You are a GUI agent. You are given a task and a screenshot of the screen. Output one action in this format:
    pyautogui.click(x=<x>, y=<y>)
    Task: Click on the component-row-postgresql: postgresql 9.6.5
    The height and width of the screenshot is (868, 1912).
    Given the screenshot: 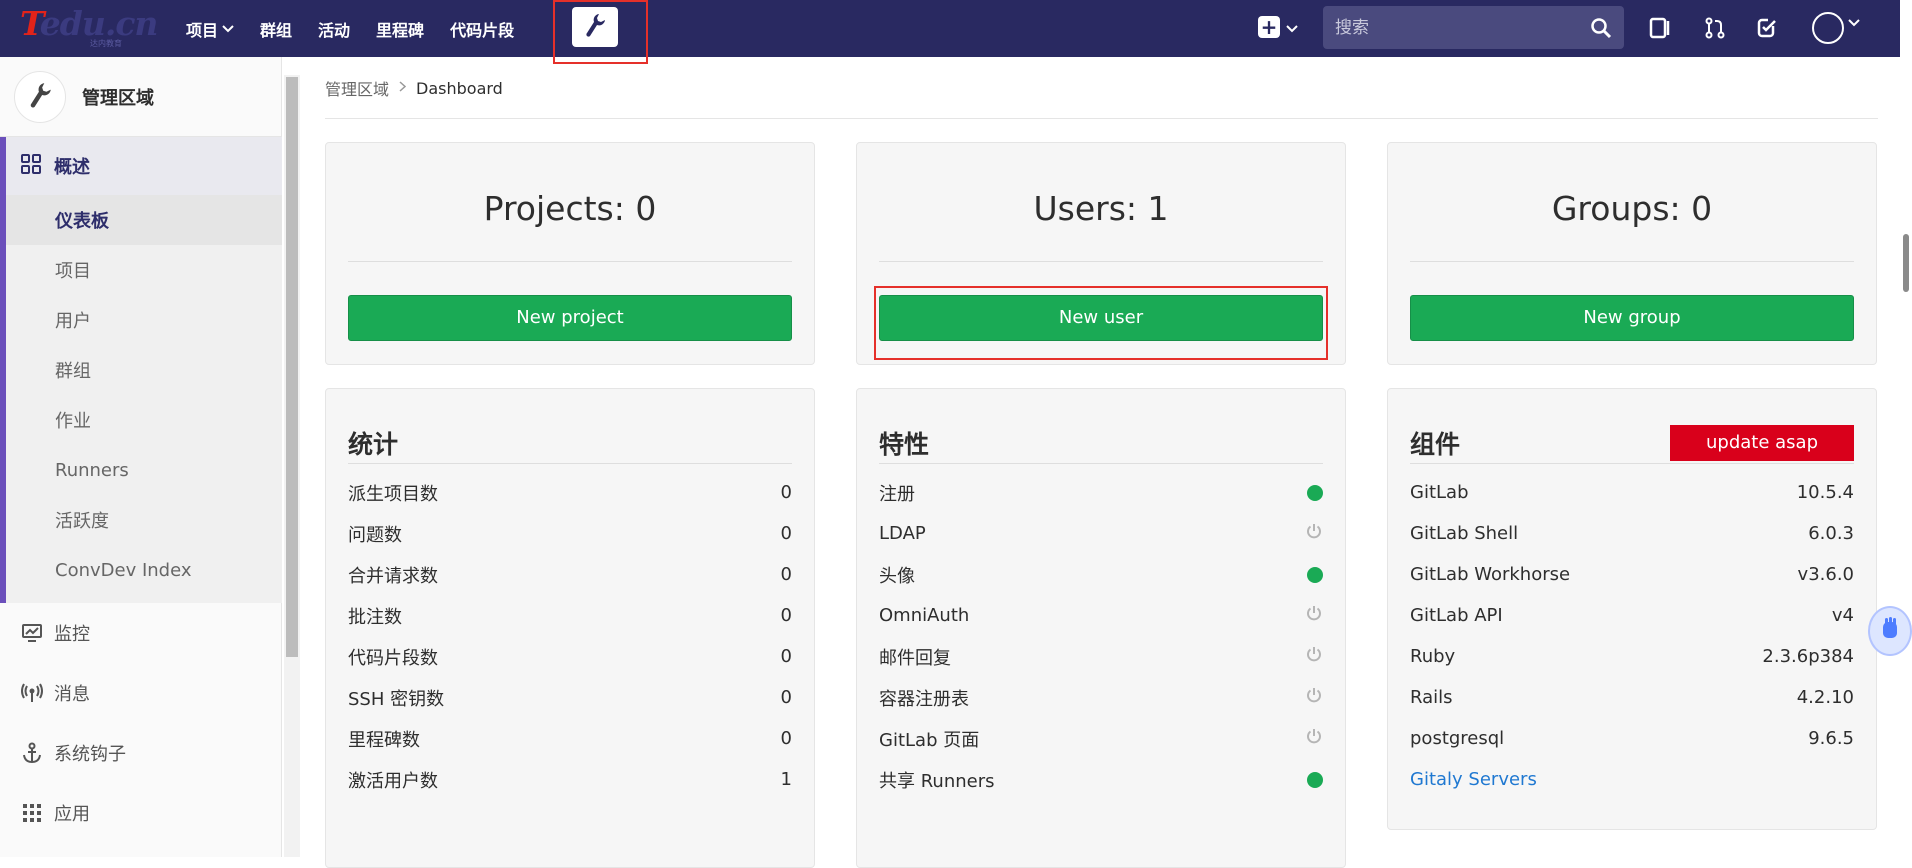 What is the action you would take?
    pyautogui.click(x=1632, y=738)
    